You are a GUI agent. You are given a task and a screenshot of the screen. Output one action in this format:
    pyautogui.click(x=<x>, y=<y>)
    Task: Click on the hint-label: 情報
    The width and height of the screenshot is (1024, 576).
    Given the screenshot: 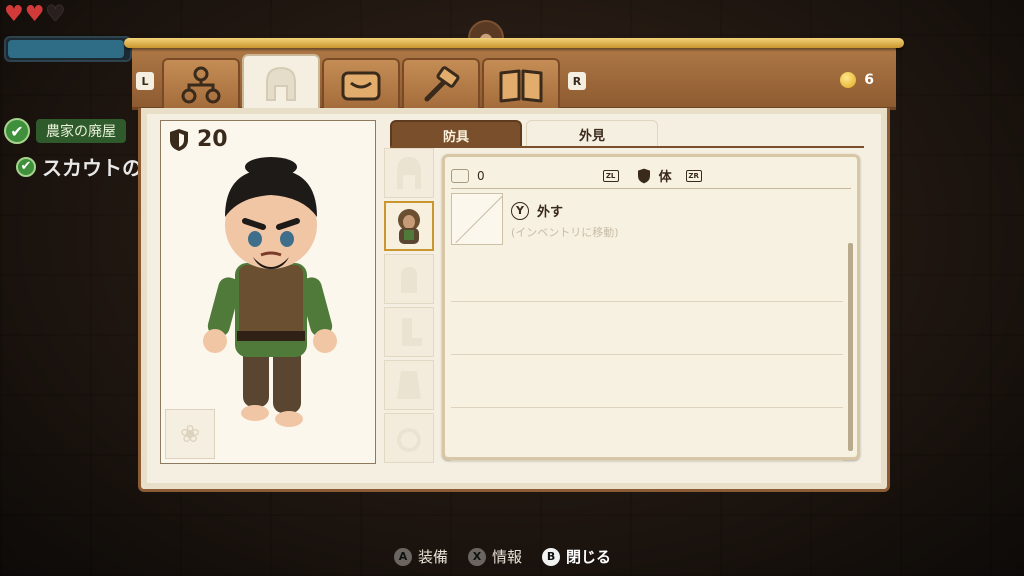 What is the action you would take?
    pyautogui.click(x=507, y=557)
    